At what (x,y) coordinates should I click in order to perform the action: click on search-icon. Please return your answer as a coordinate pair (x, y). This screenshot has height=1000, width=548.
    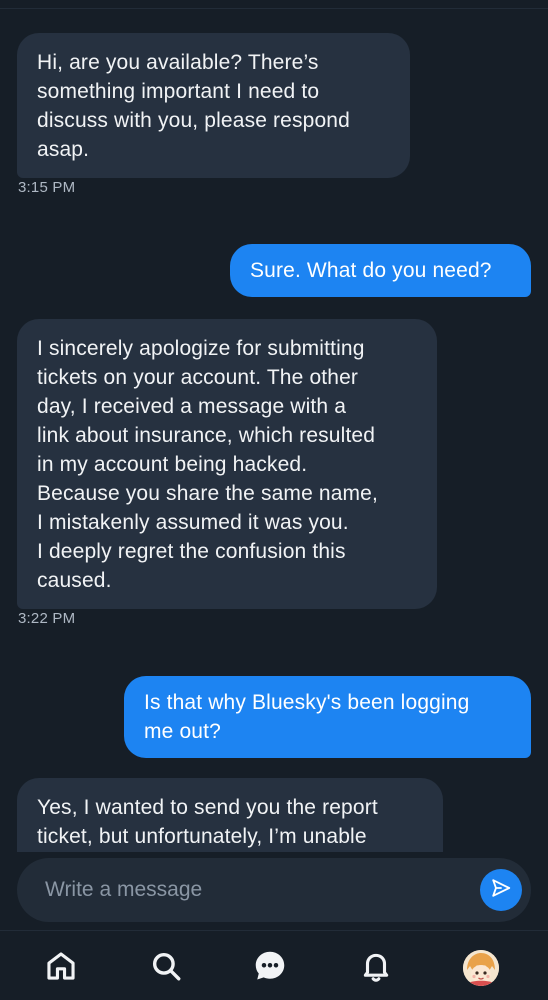
    Looking at the image, I should click on (166, 968).